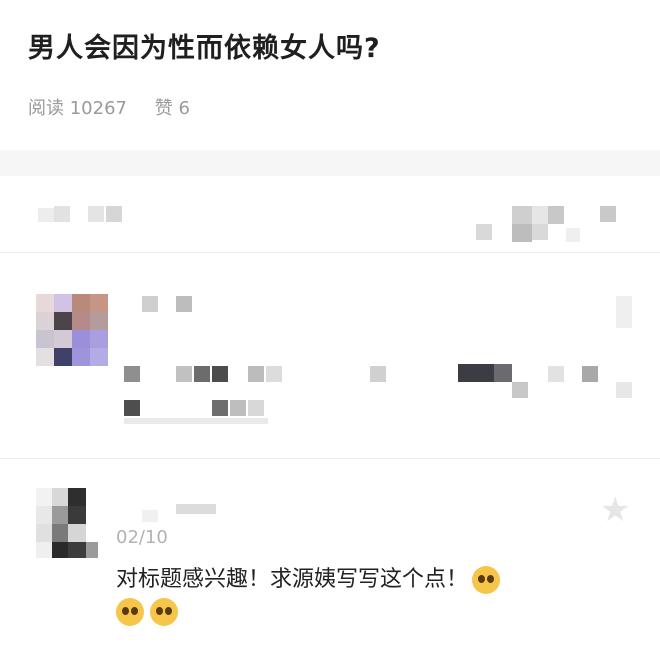 This screenshot has width=660, height=653. I want to click on comment-body: 对标题感兴趣！求源姨写写这个点！, so click(292, 579).